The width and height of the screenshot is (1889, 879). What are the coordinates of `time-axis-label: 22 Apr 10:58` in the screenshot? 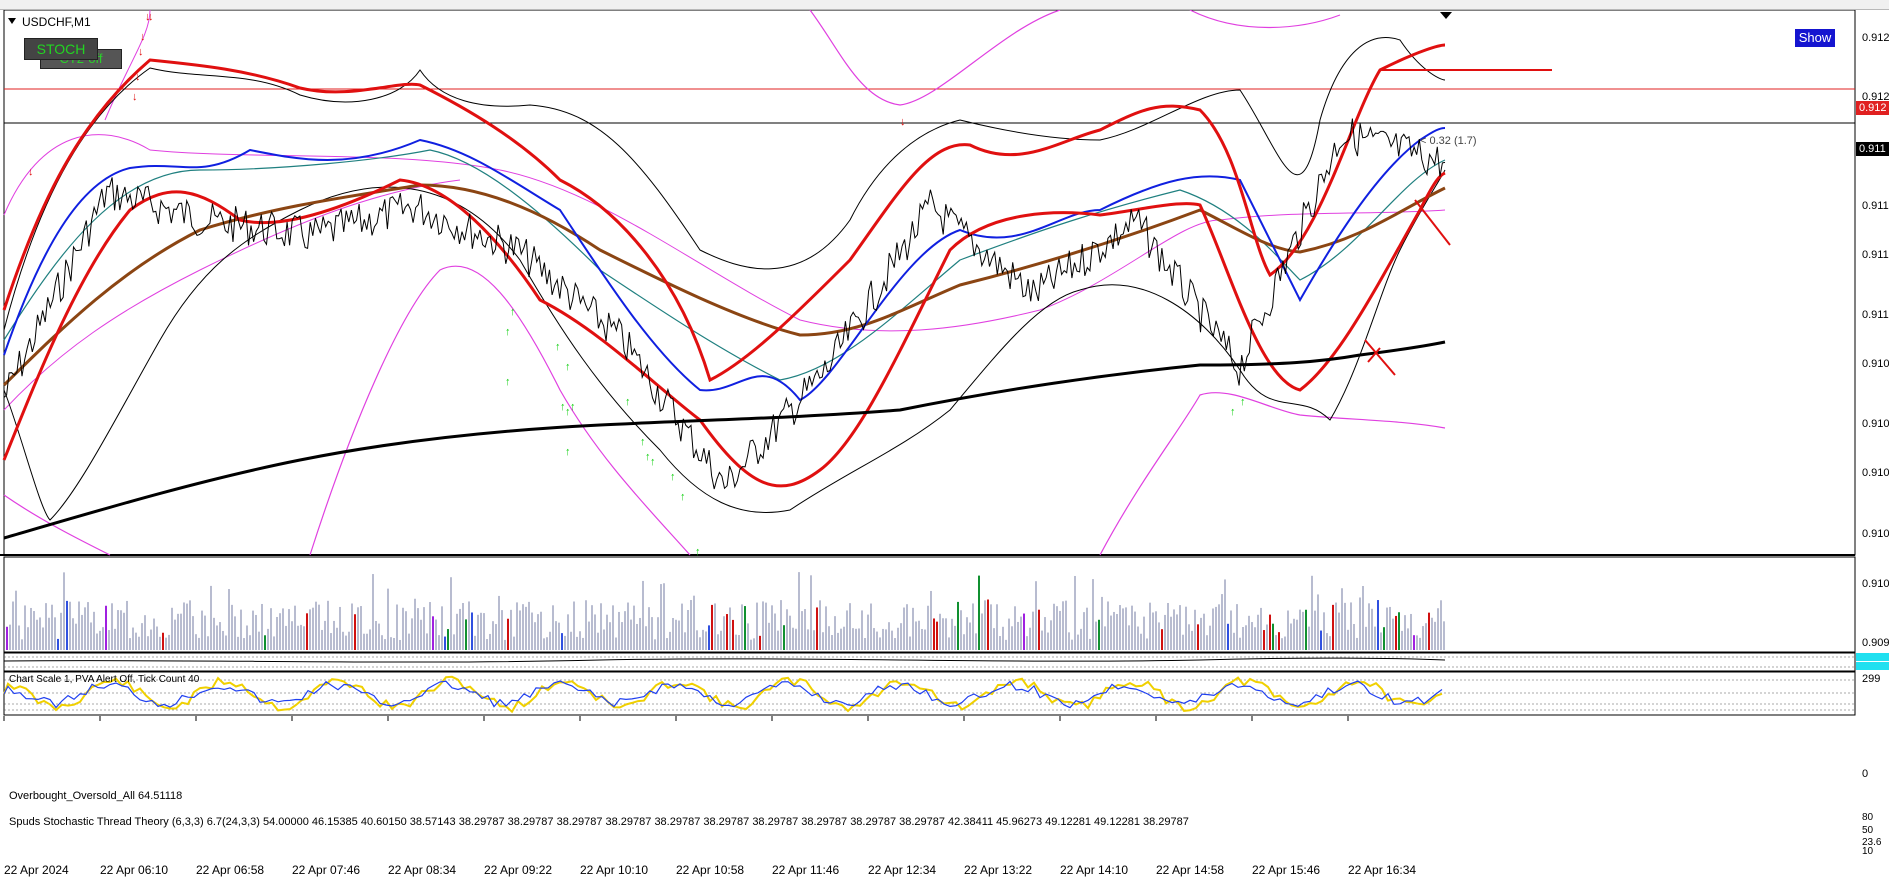 It's located at (710, 870).